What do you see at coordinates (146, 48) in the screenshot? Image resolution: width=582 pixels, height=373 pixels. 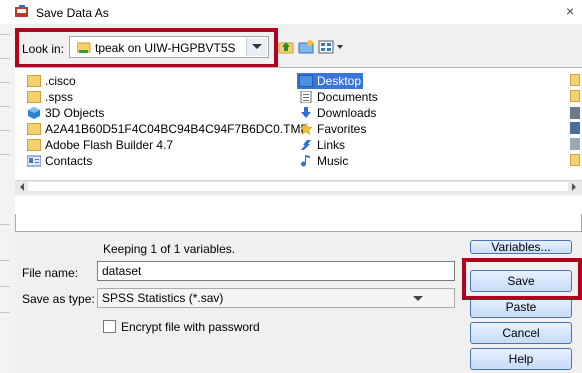 I see `lookin-highlight-annotation` at bounding box center [146, 48].